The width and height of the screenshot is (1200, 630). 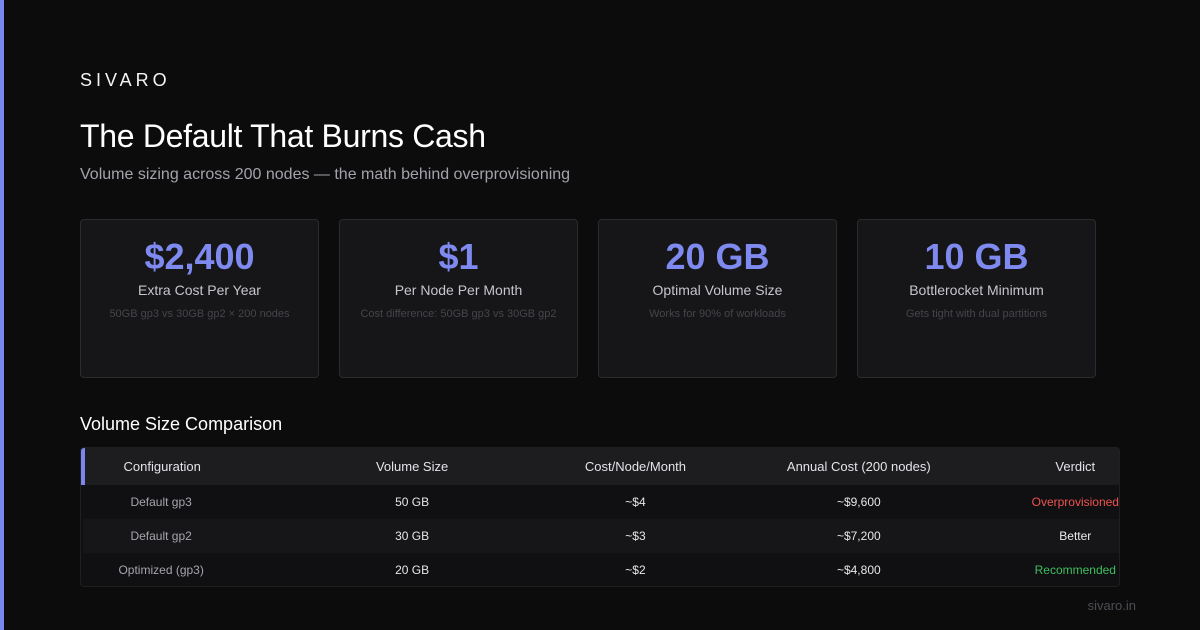 I want to click on table-row: Default gp2 30 GB ~$3 ~$7,200 Better, so click(x=601, y=536).